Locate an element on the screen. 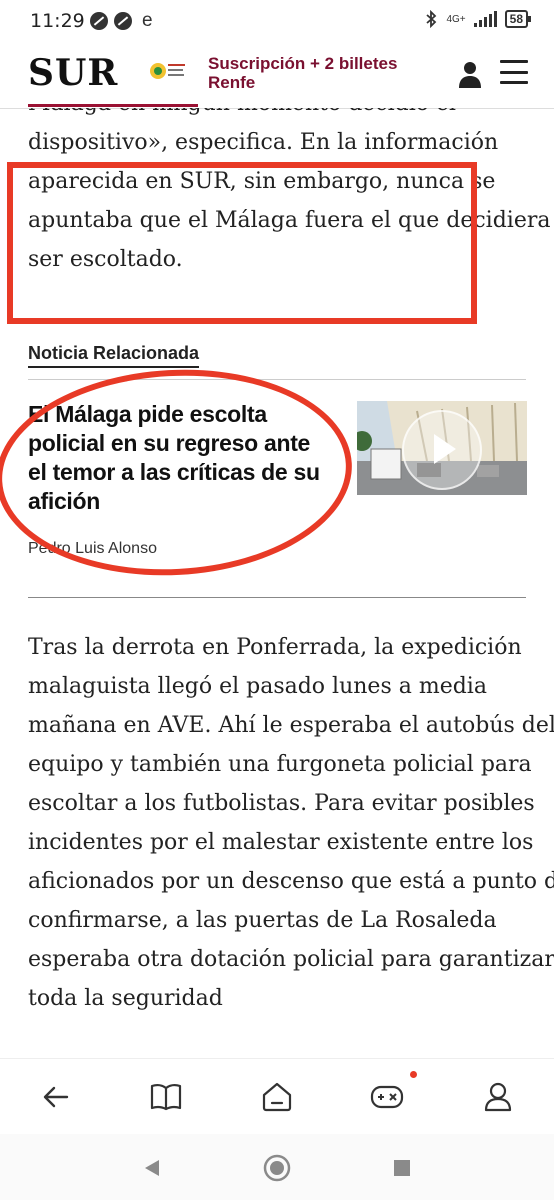 Image resolution: width=554 pixels, height=1200 pixels. bluetooth-icon is located at coordinates (431, 19).